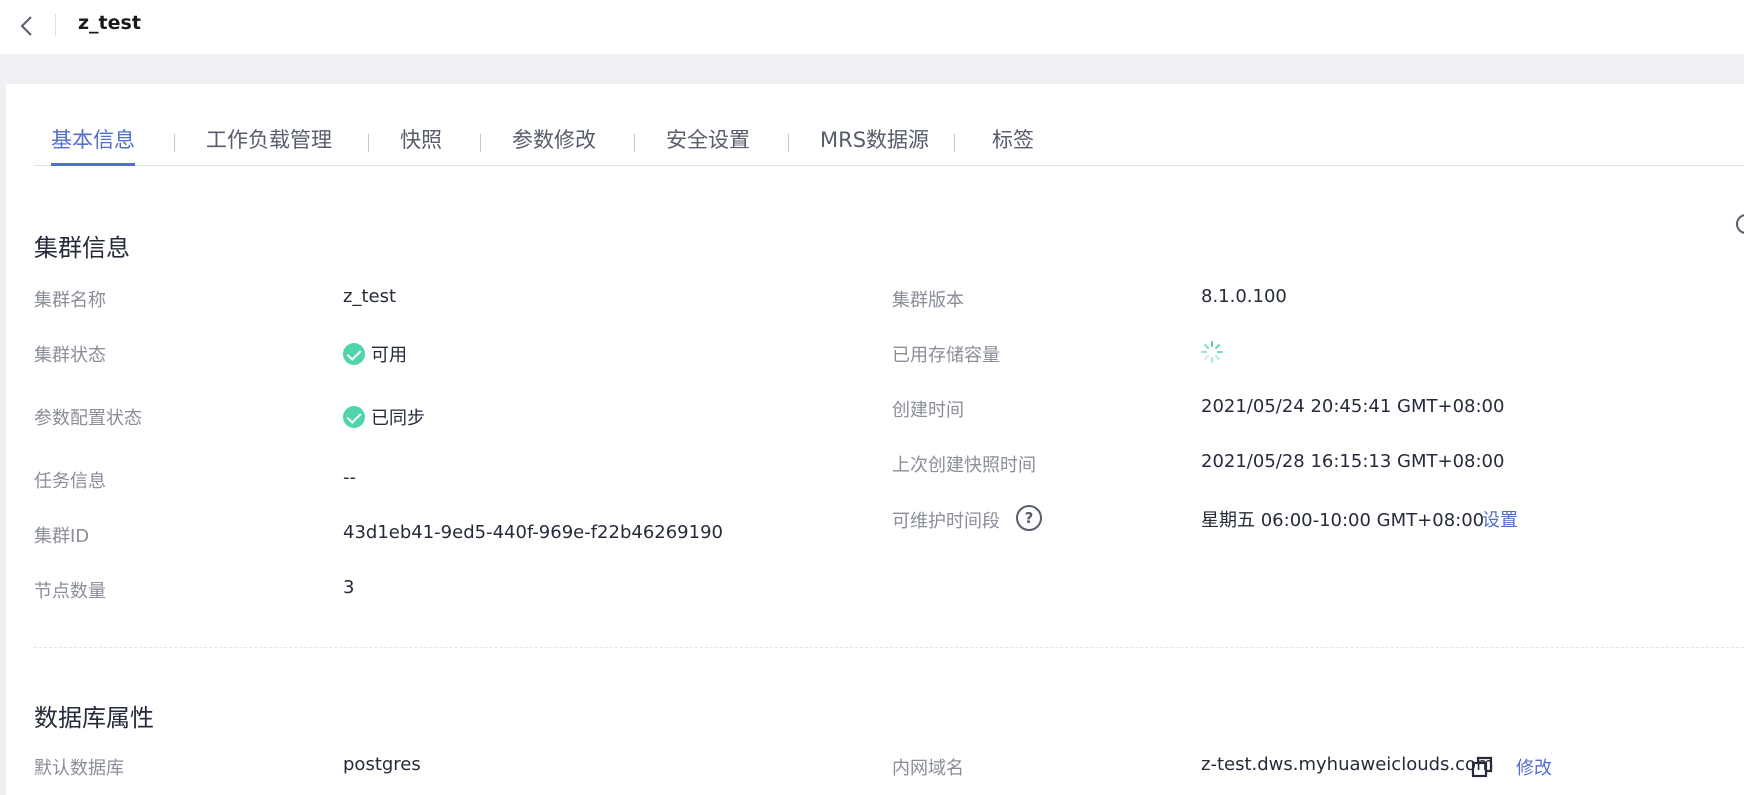 This screenshot has width=1744, height=795. Describe the element at coordinates (964, 465) in the screenshot. I see `last-snapshot-time-label: 上次创建快照时间` at that location.